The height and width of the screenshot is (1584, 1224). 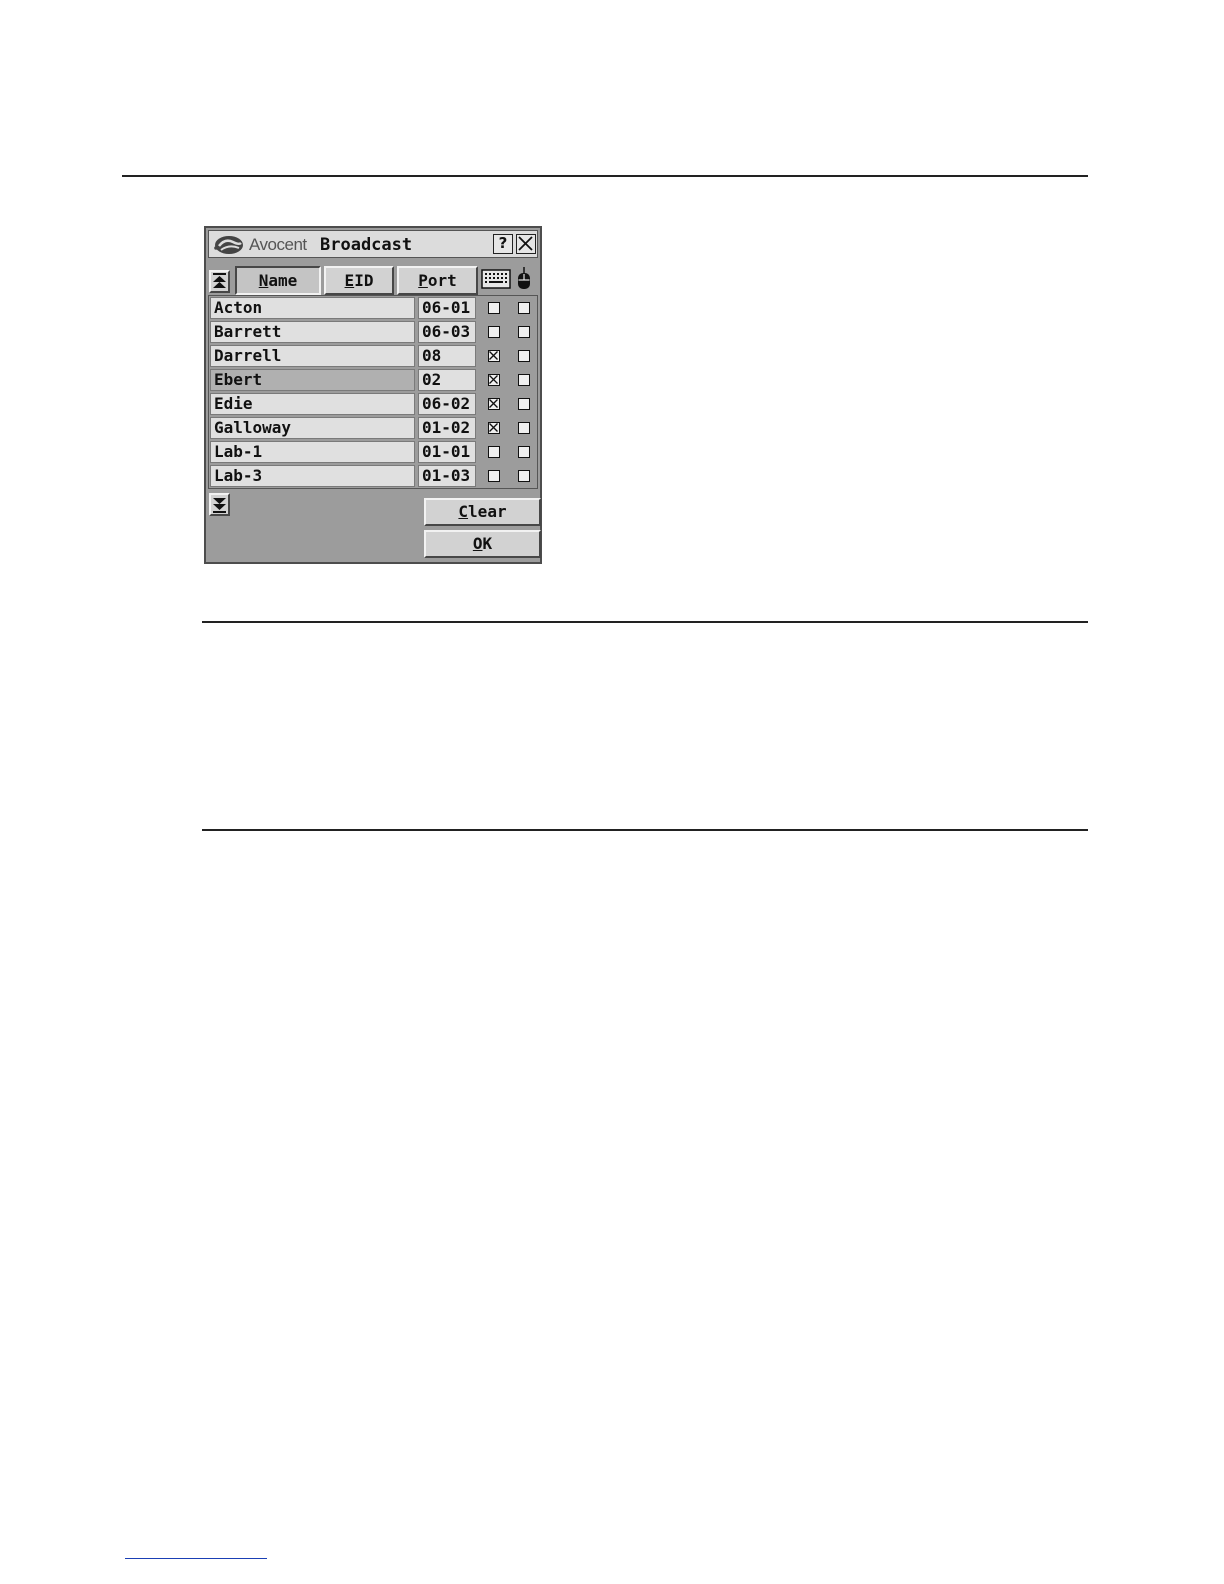 I want to click on server-row: Galloway 01-02, so click(x=373, y=428).